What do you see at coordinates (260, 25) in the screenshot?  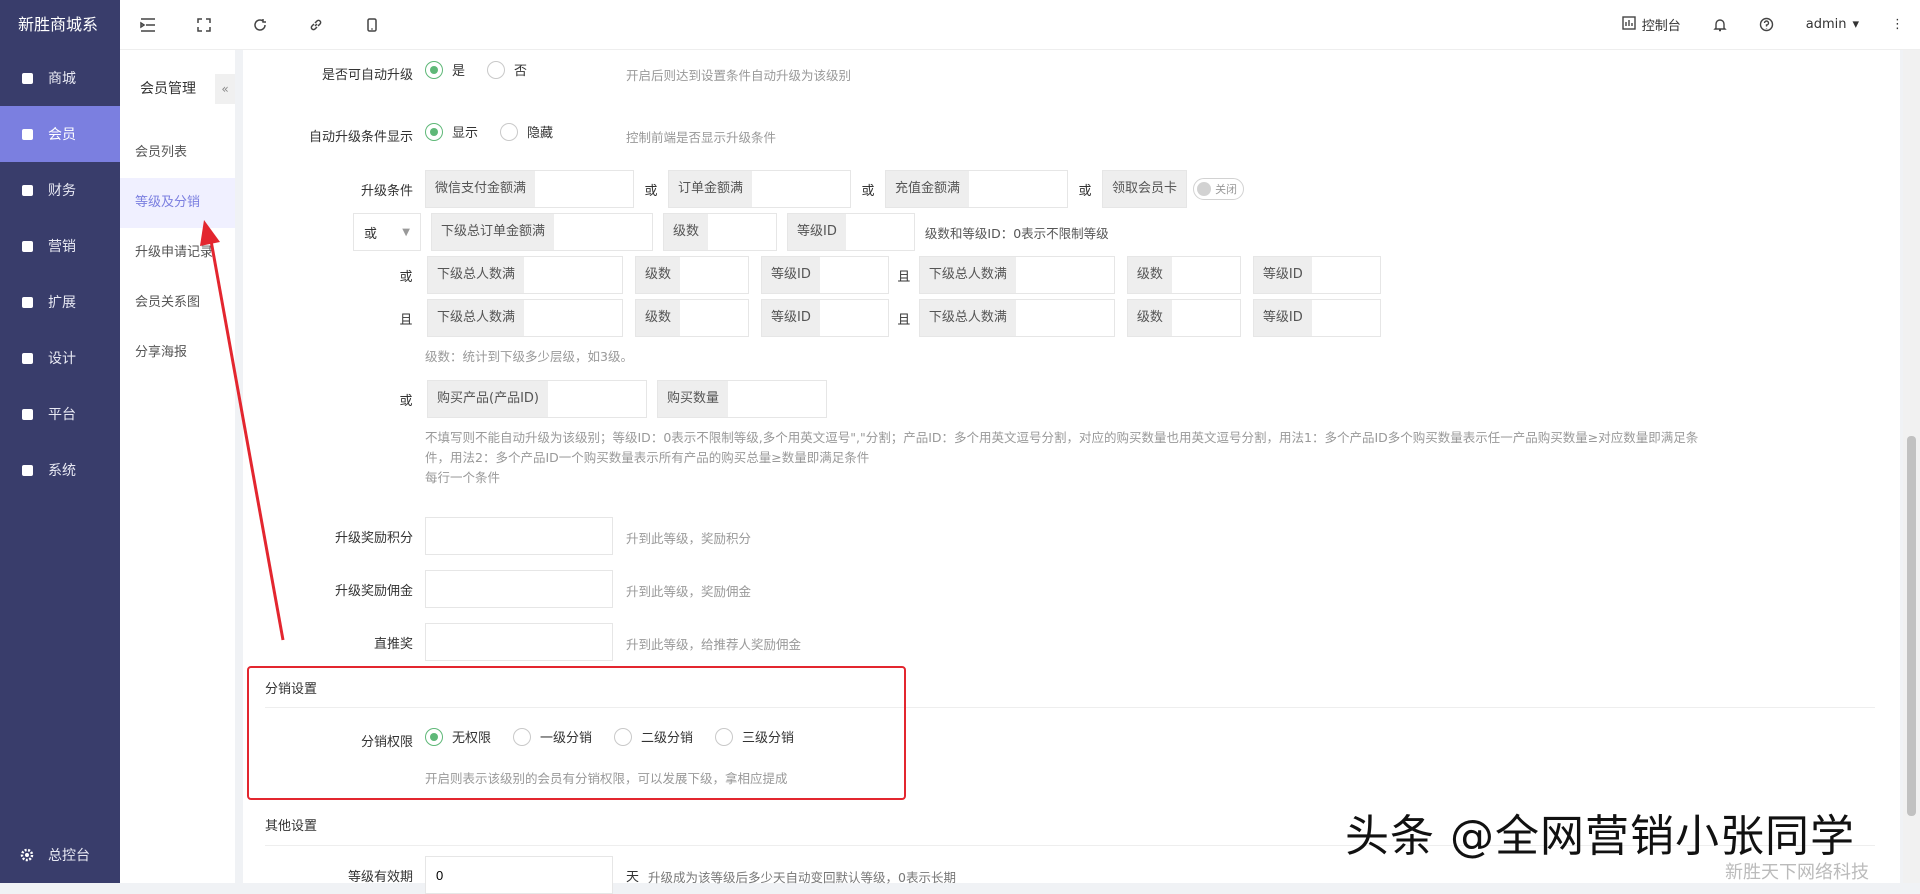 I see `refresh-icon` at bounding box center [260, 25].